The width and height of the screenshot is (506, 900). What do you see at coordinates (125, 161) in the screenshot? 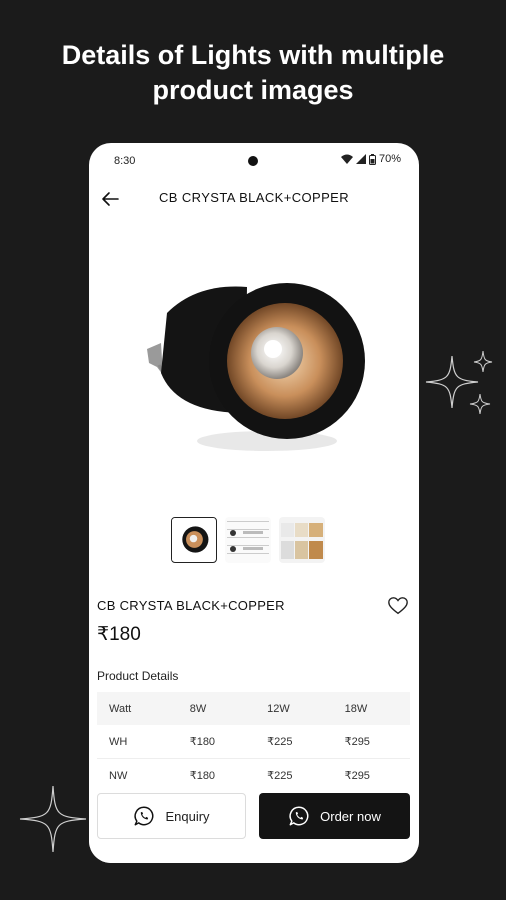
I see `status-time: 8:30` at bounding box center [125, 161].